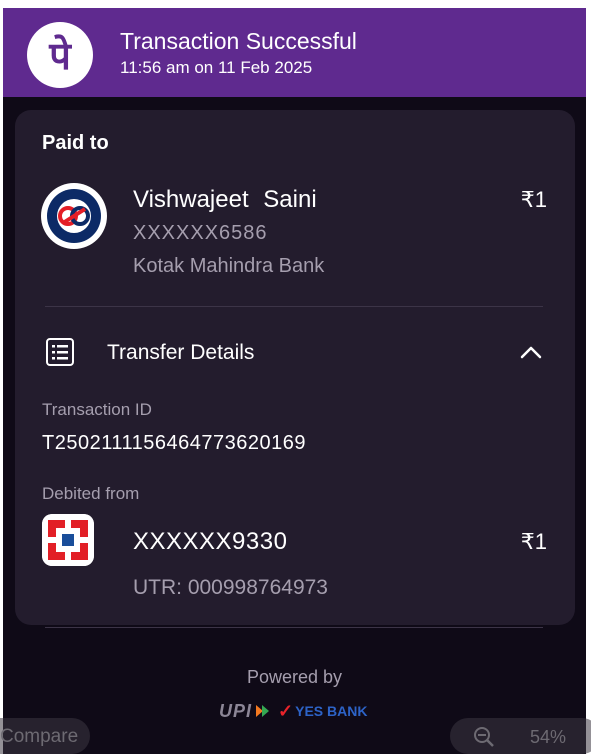 This screenshot has width=591, height=754. Describe the element at coordinates (230, 587) in the screenshot. I see `utr-number: UTR: 000998764973` at that location.